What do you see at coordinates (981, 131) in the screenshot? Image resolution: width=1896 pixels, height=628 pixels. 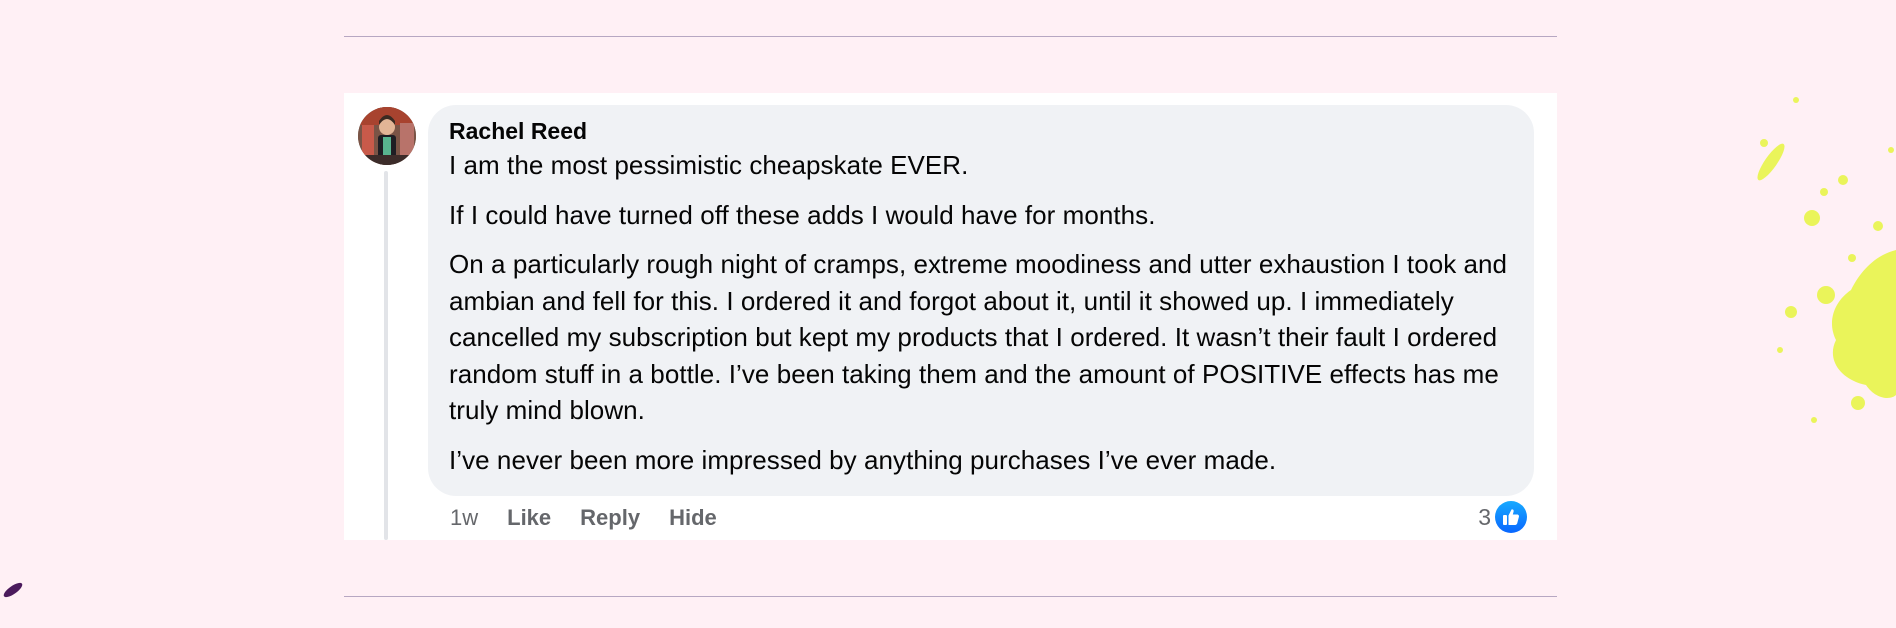 I see `comment-author: Rachel Reed` at bounding box center [981, 131].